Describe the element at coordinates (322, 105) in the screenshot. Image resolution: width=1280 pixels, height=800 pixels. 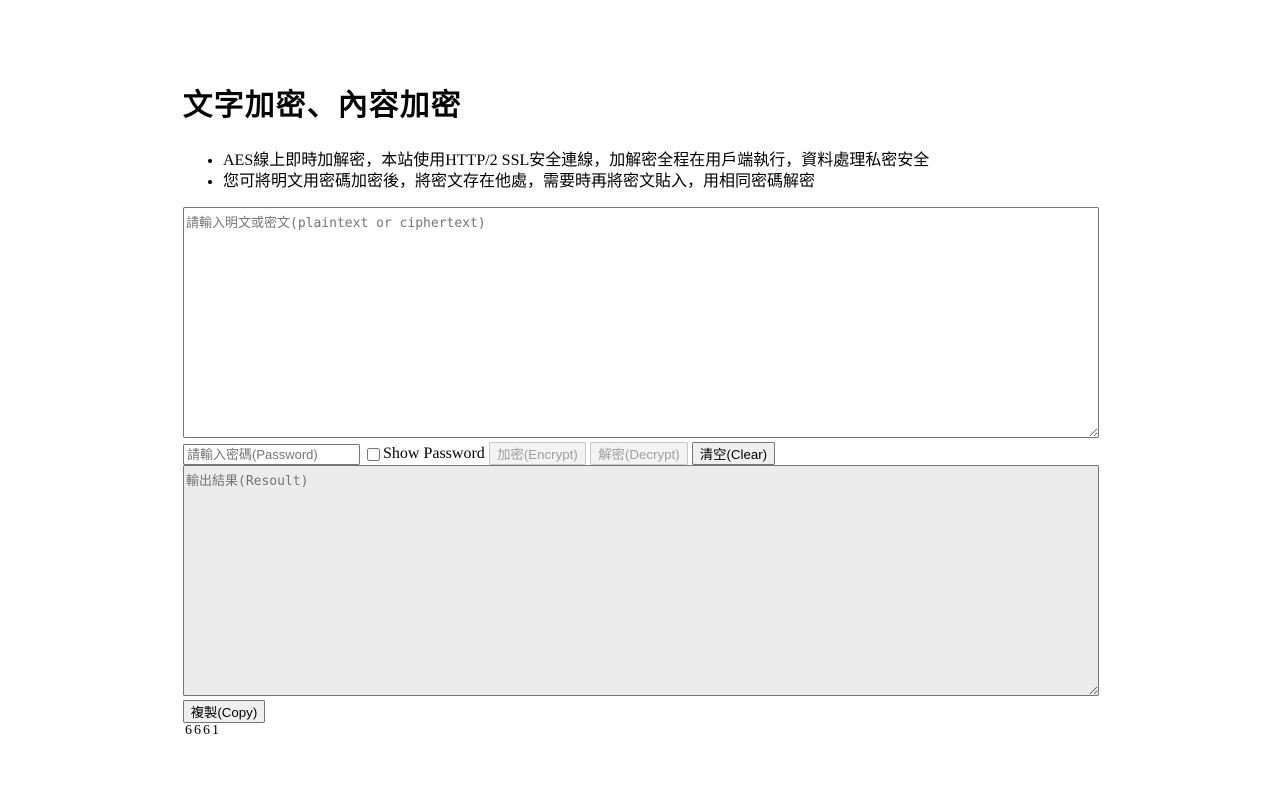
I see `page-title: 文字加密、內容加密` at that location.